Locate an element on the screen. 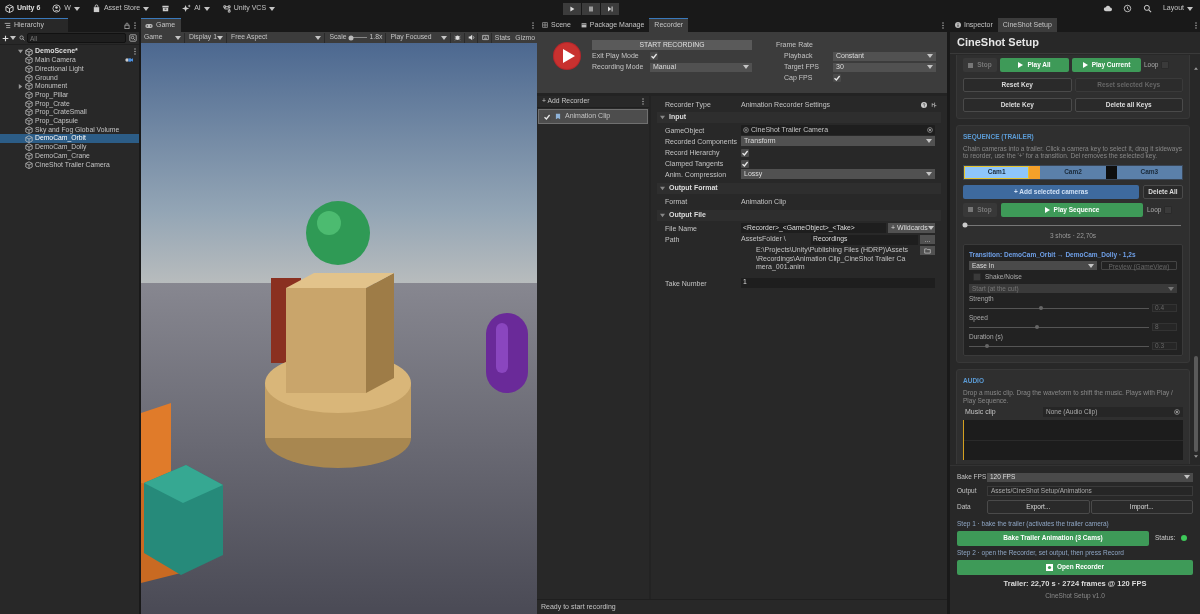 This screenshot has width=1200, height=614. archive-icon is located at coordinates (166, 8).